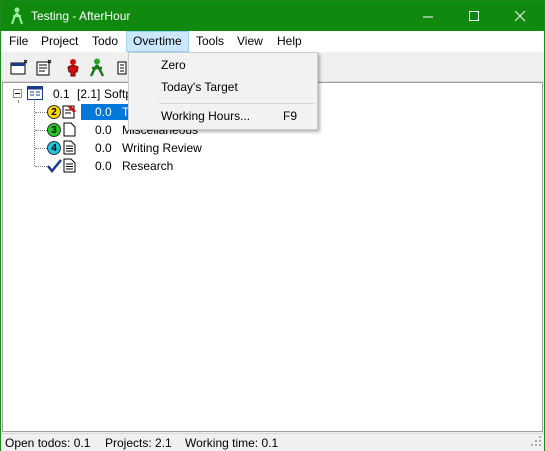 Image resolution: width=545 pixels, height=451 pixels. I want to click on stop-person-icon, so click(73, 68).